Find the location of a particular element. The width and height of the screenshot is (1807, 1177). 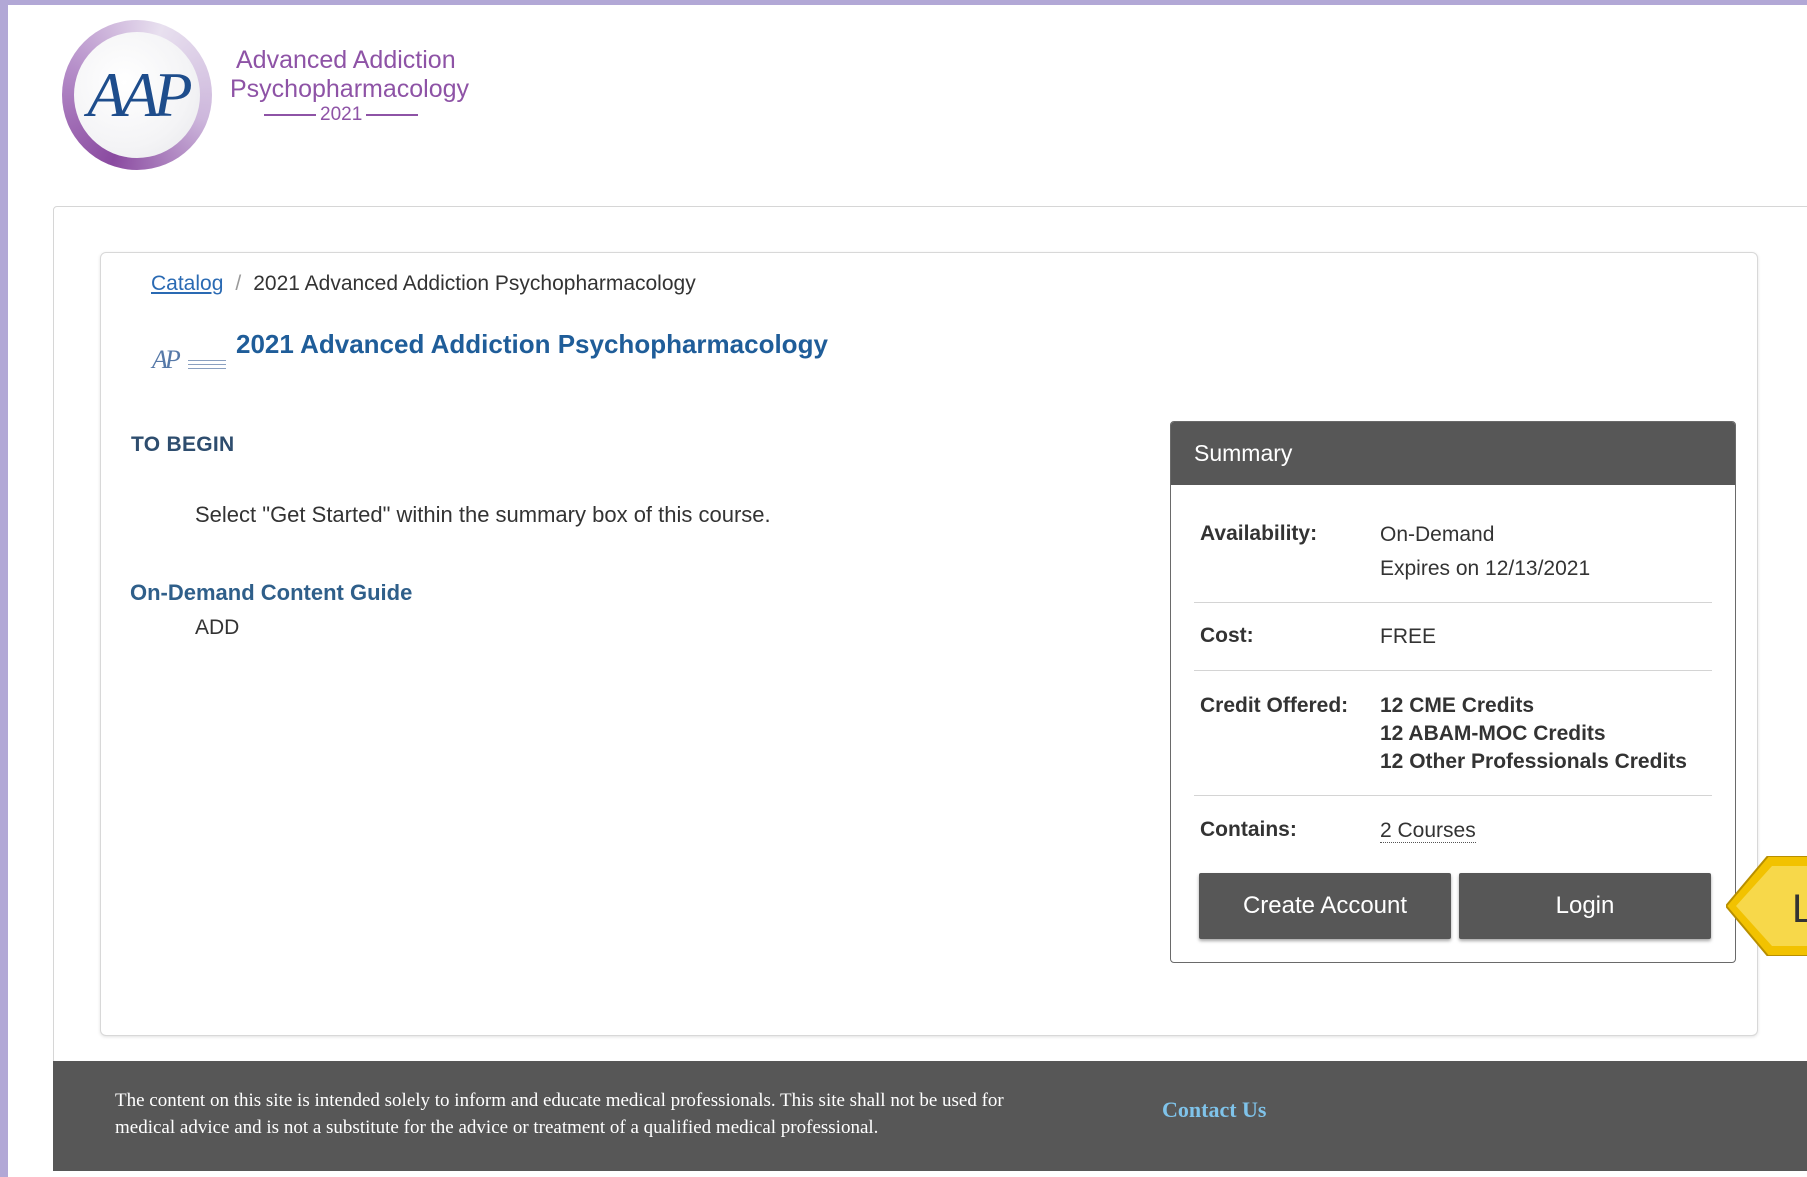

login-button: Login is located at coordinates (1585, 906).